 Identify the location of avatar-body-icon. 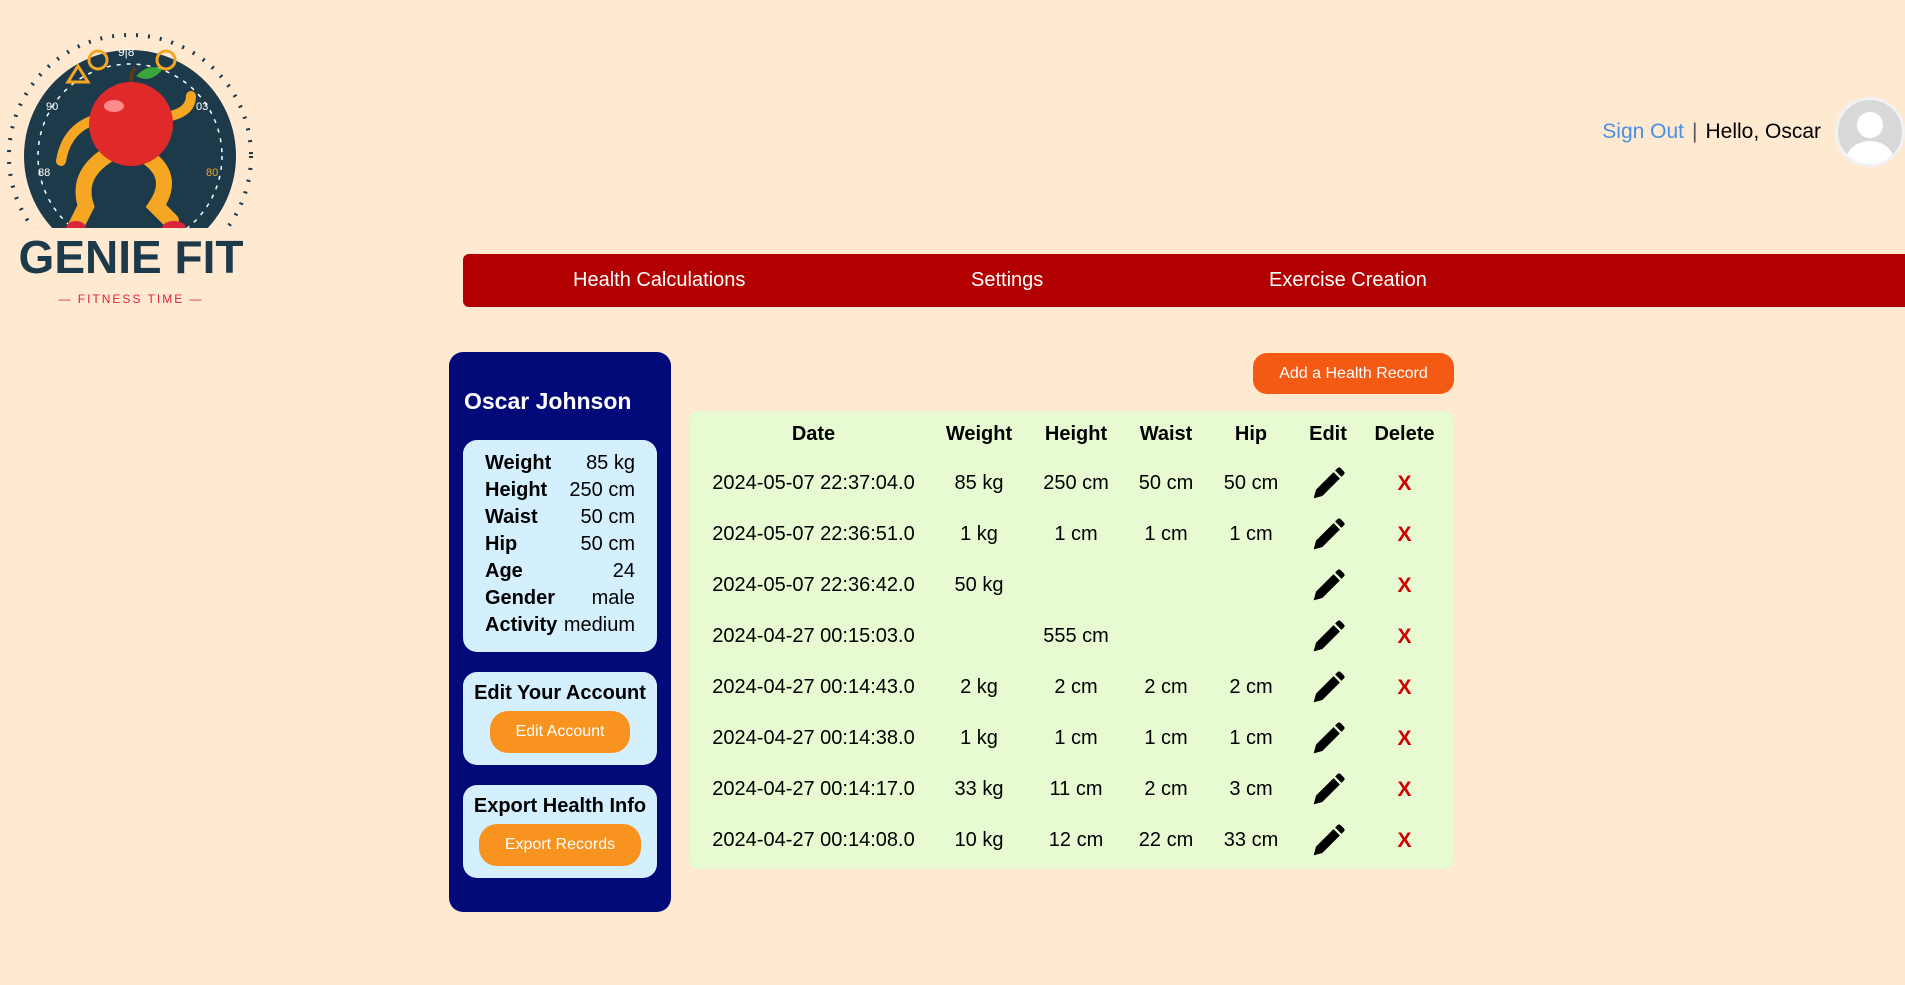
(1870, 152).